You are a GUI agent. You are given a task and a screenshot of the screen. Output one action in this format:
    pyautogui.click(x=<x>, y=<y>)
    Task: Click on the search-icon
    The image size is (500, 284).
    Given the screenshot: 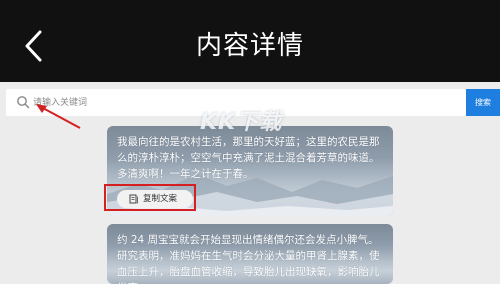 What is the action you would take?
    pyautogui.click(x=23, y=102)
    